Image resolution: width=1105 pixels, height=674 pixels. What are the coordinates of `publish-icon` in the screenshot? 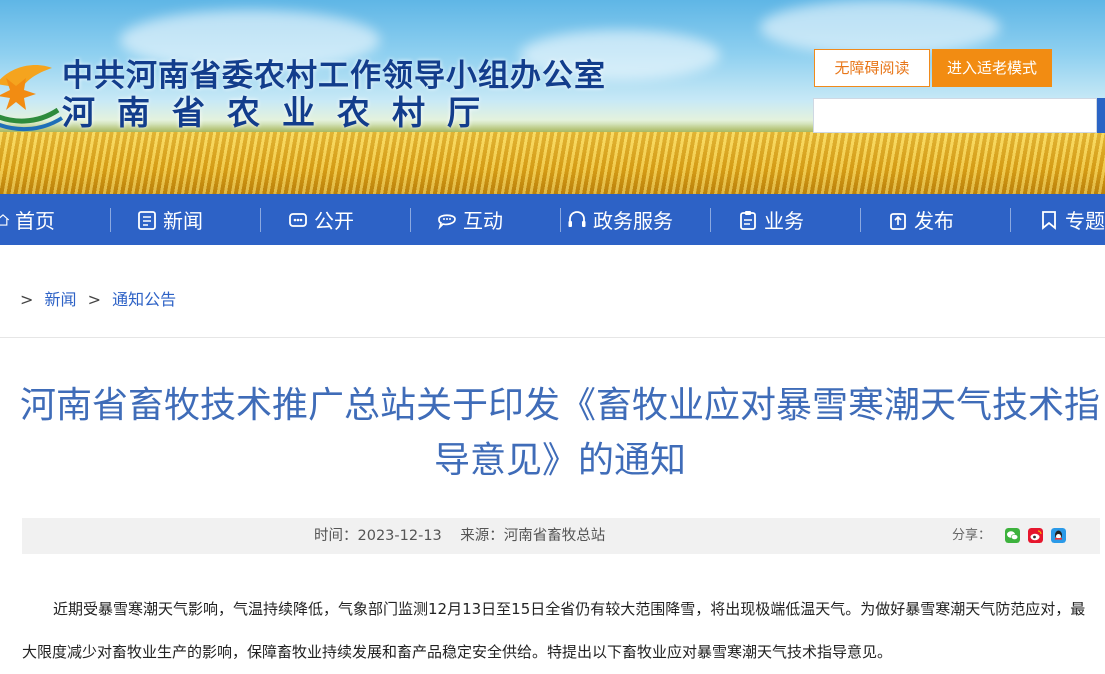 It's located at (898, 221).